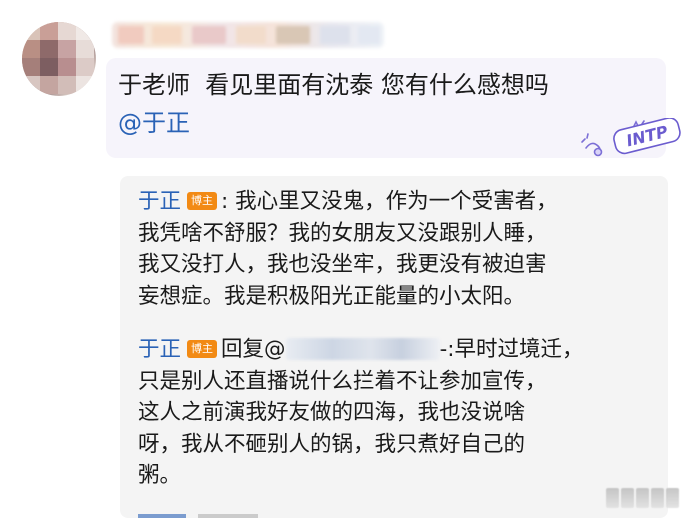 This screenshot has width=690, height=518. I want to click on reply-prefix: 回复@, so click(253, 349).